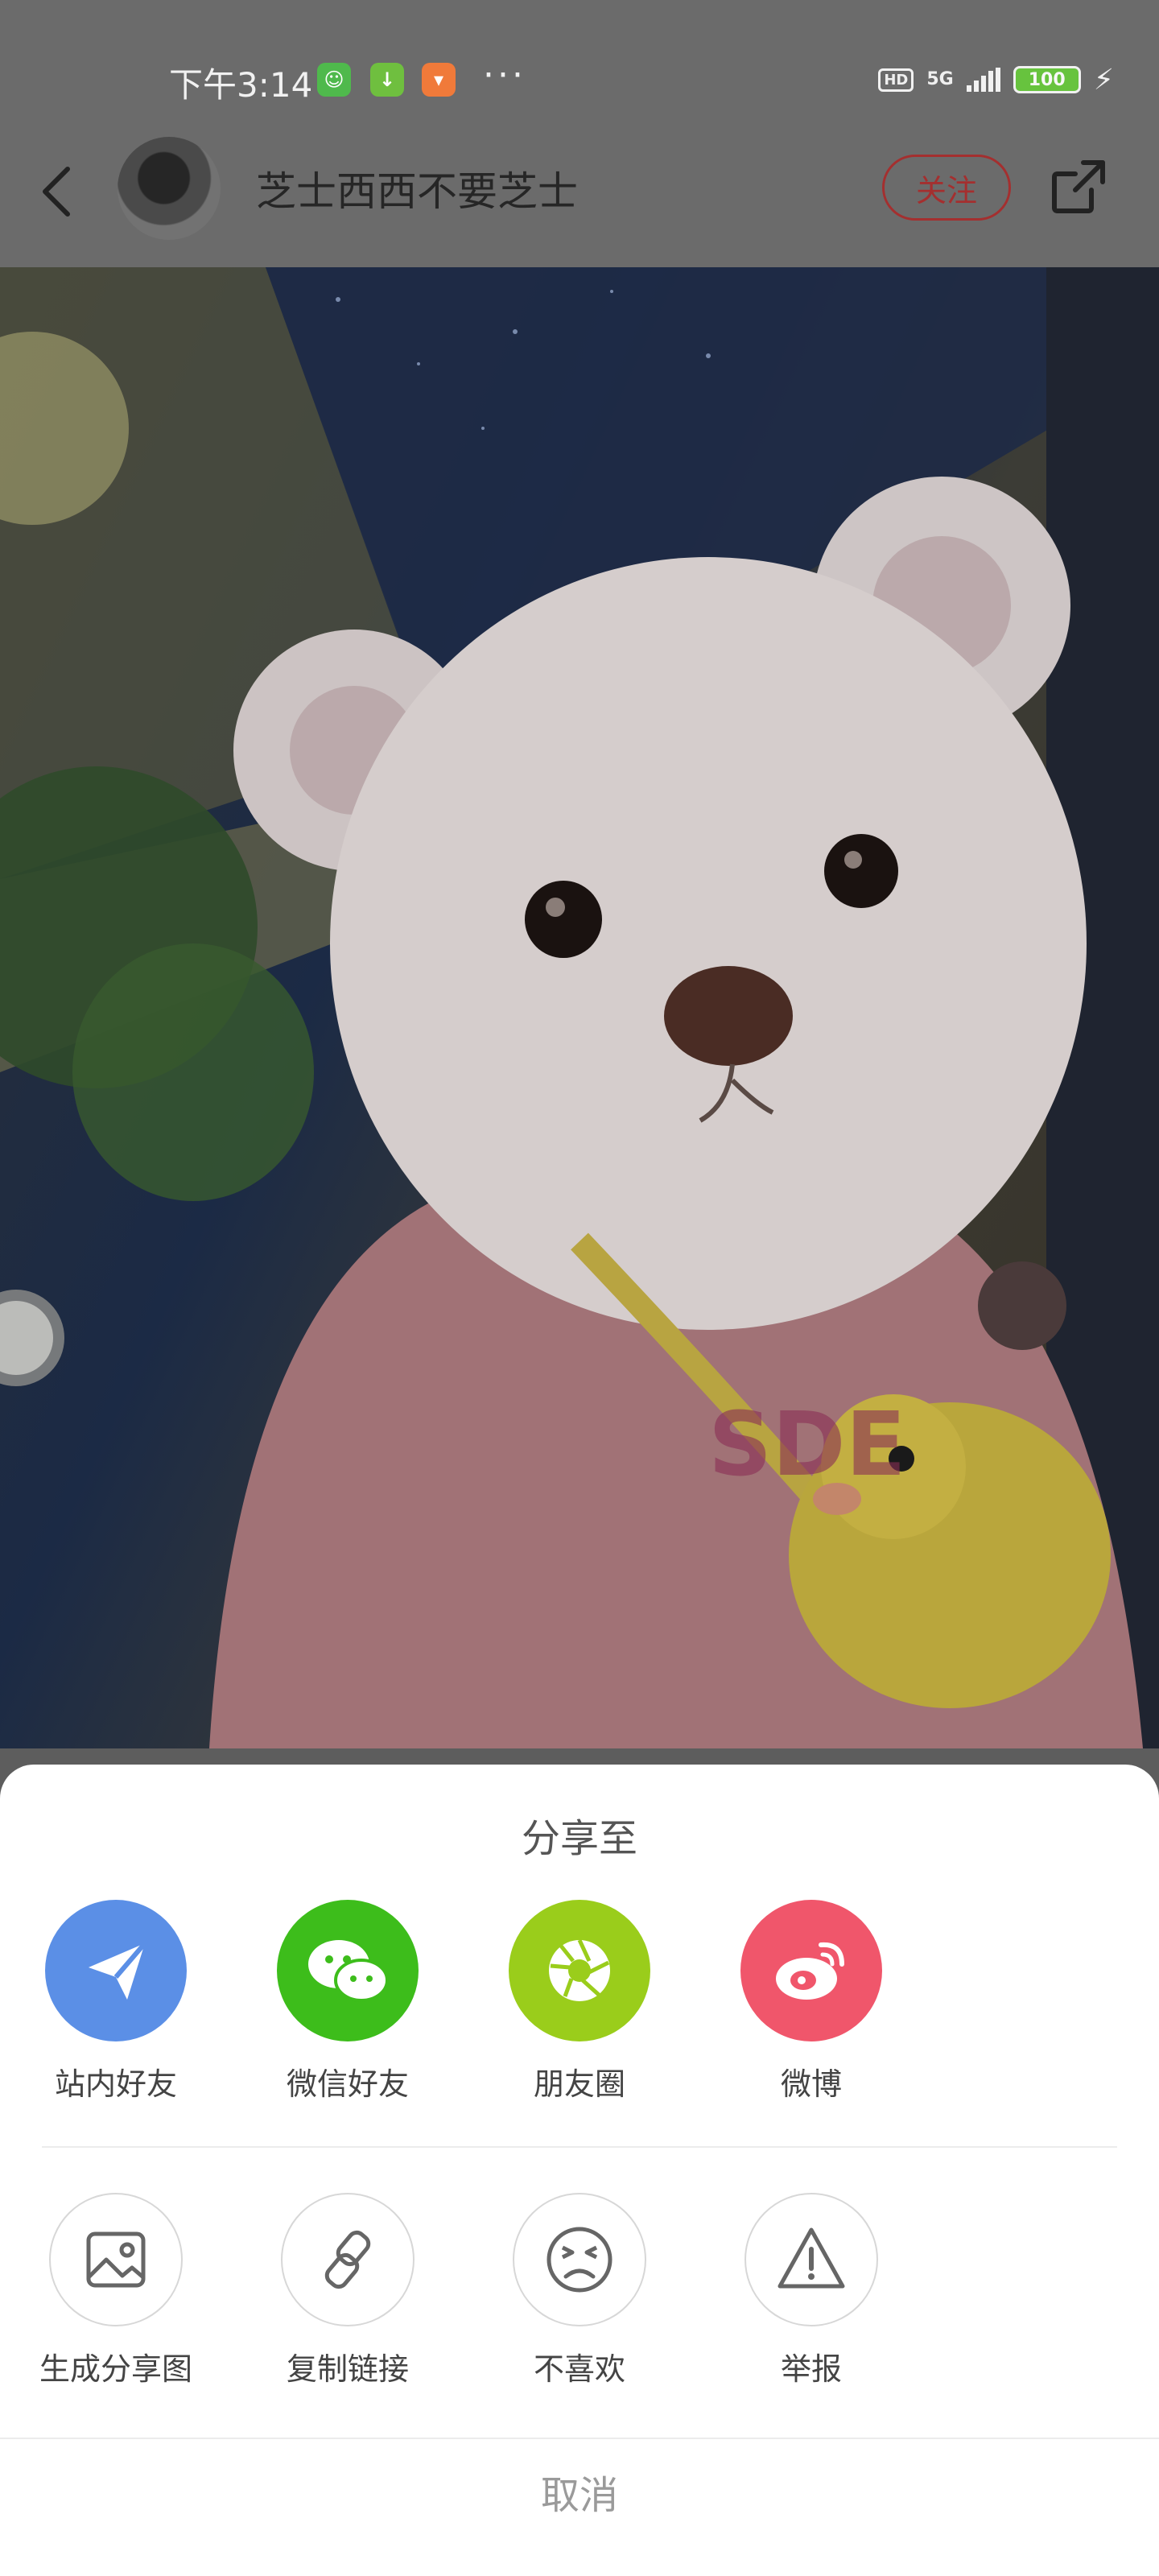 This screenshot has width=1159, height=2576. What do you see at coordinates (58, 191) in the screenshot?
I see `back-arrow-icon` at bounding box center [58, 191].